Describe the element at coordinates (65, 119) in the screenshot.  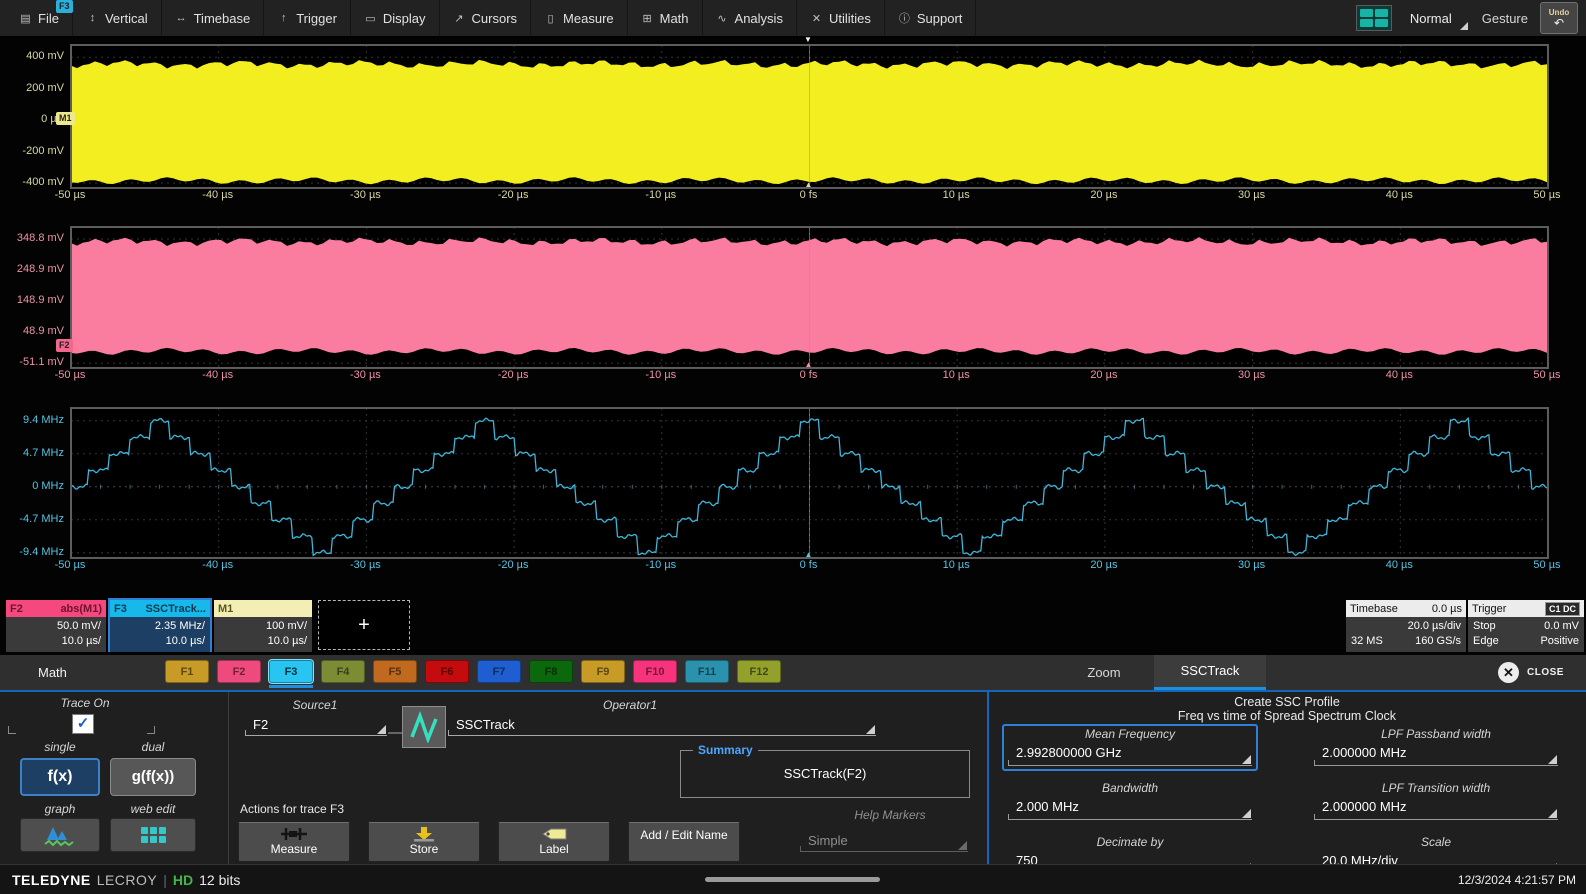
I see `trace-level-badge-m1: M1` at that location.